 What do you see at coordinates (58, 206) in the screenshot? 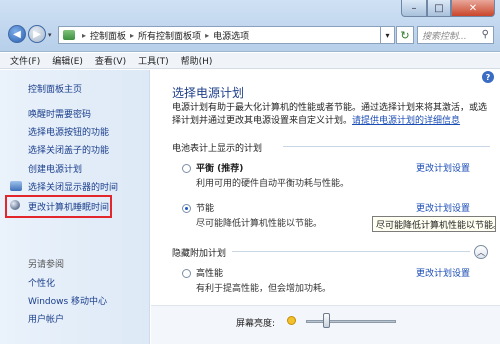
I see `highlight-box` at bounding box center [58, 206].